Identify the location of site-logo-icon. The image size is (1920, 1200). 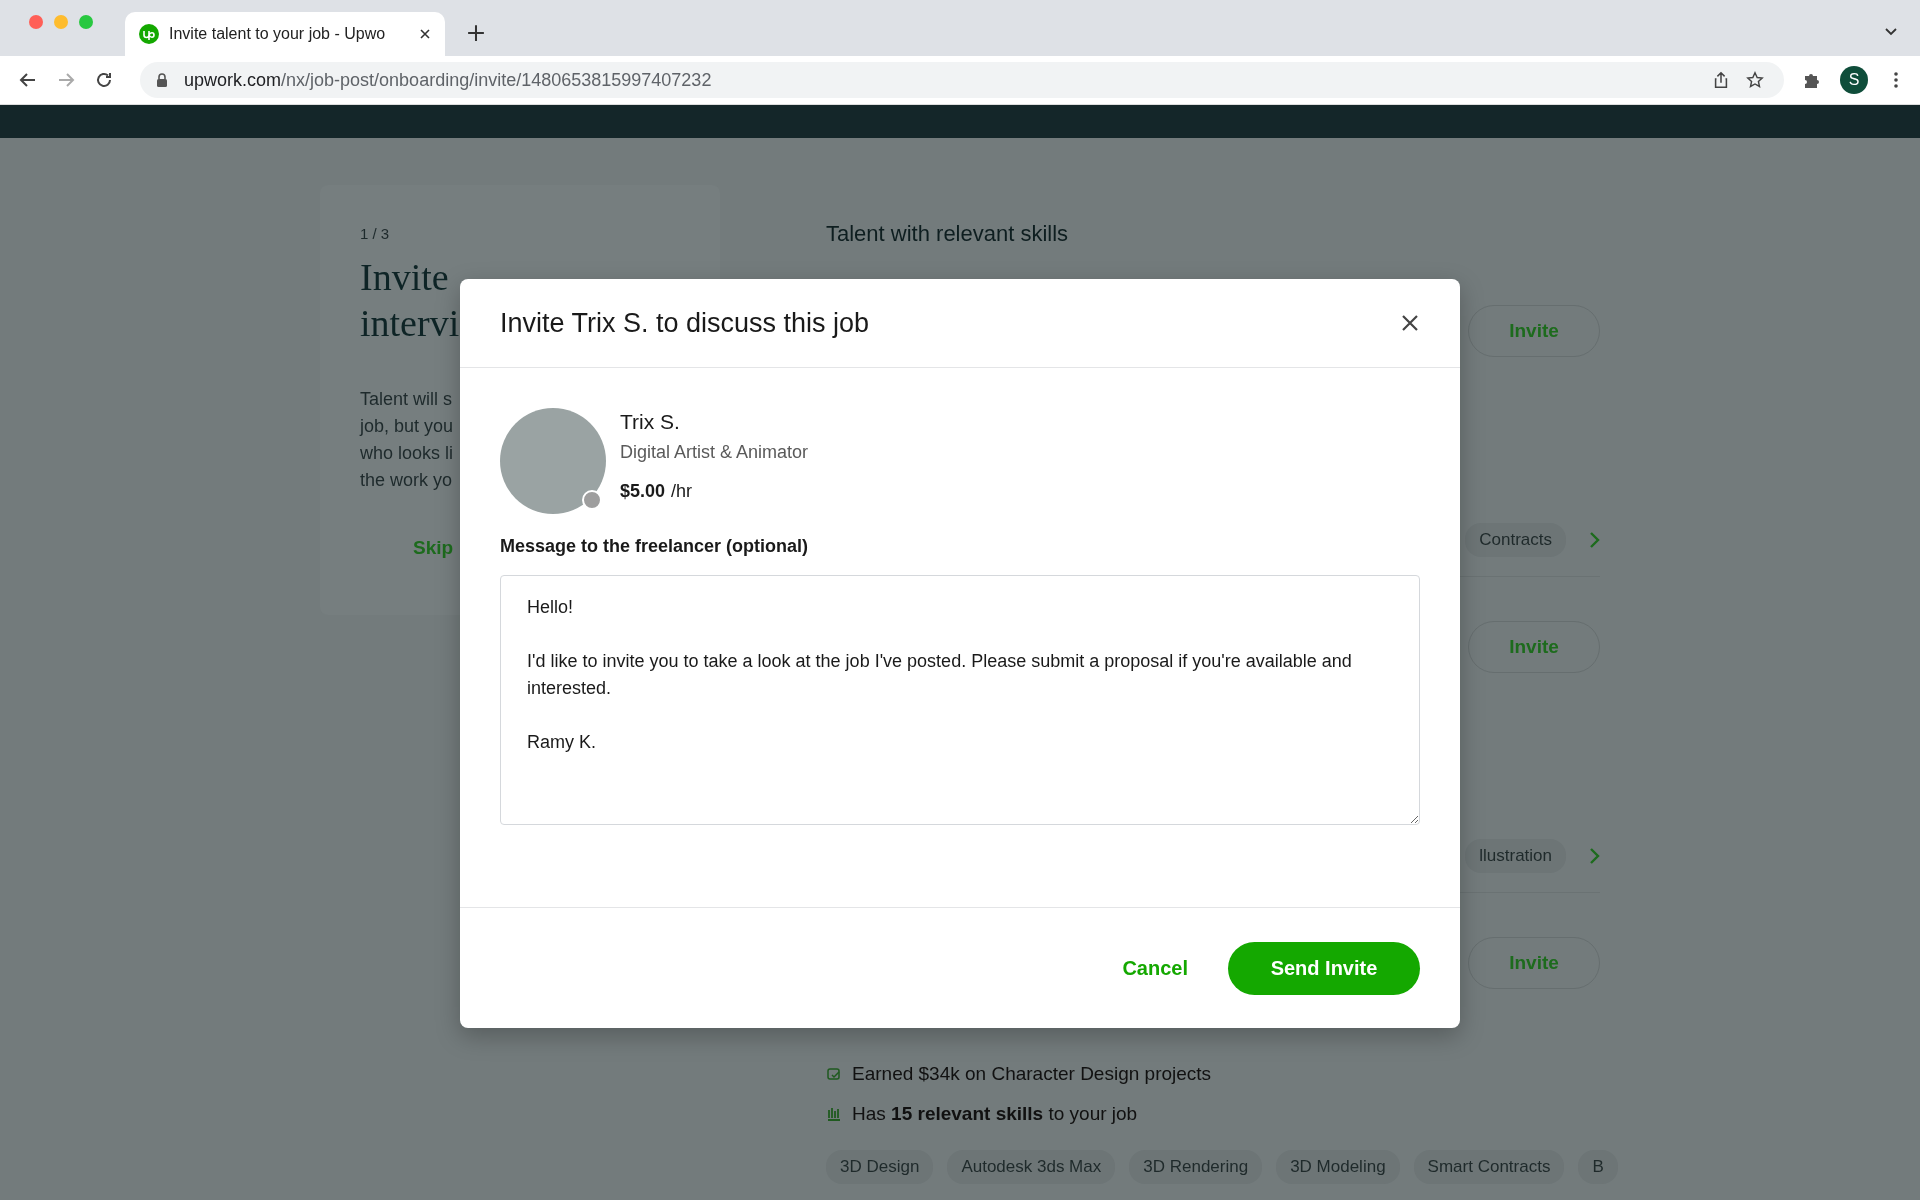
(149, 34).